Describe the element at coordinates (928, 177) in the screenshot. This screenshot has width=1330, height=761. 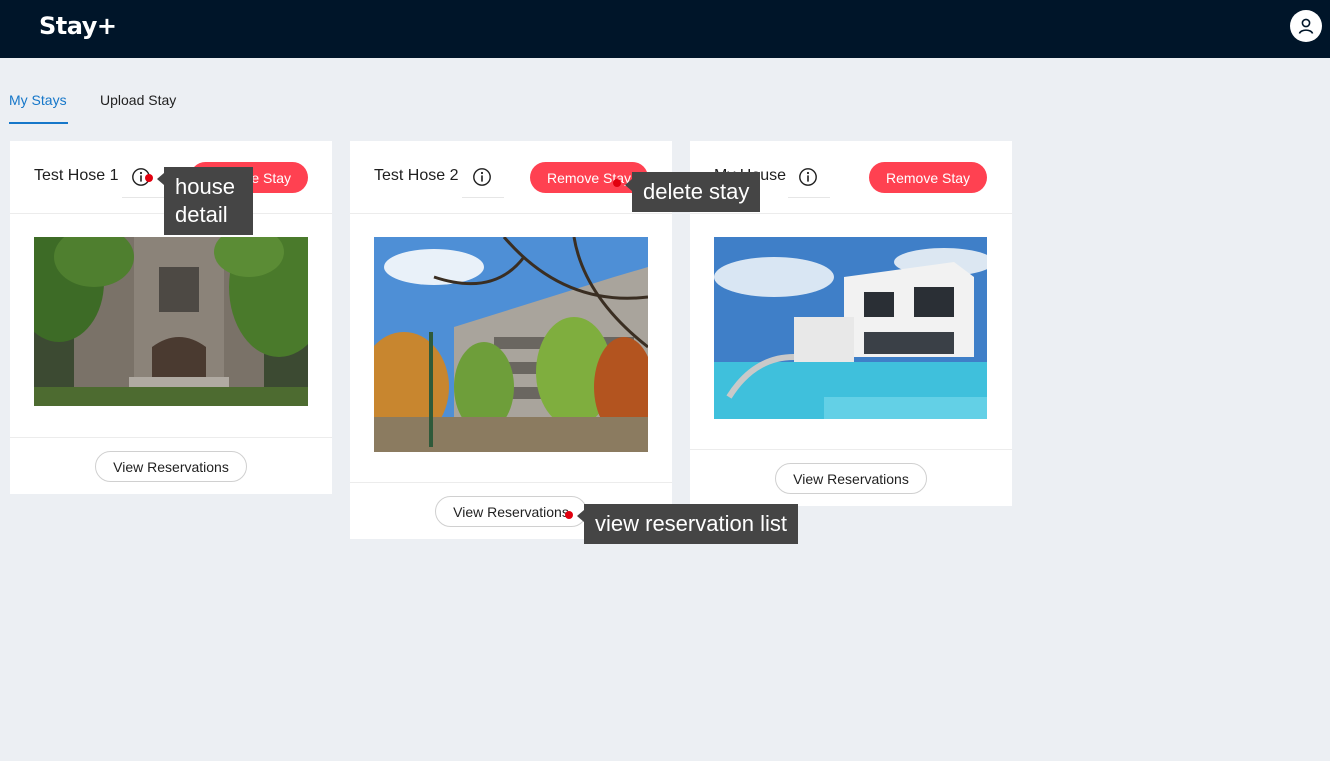
I see `remove-stay-button: Remove Stay` at that location.